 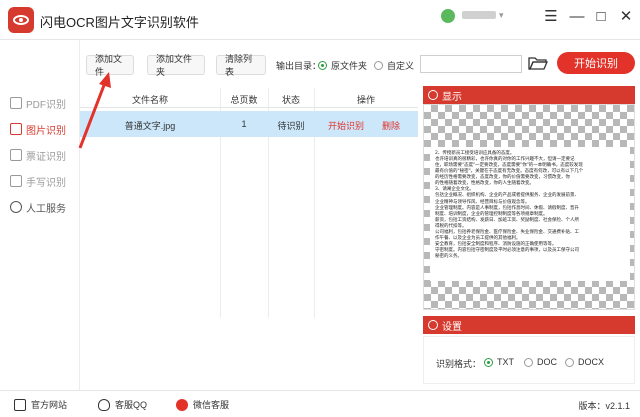 What do you see at coordinates (94, 110) in the screenshot?
I see `annotation-arrow-icon` at bounding box center [94, 110].